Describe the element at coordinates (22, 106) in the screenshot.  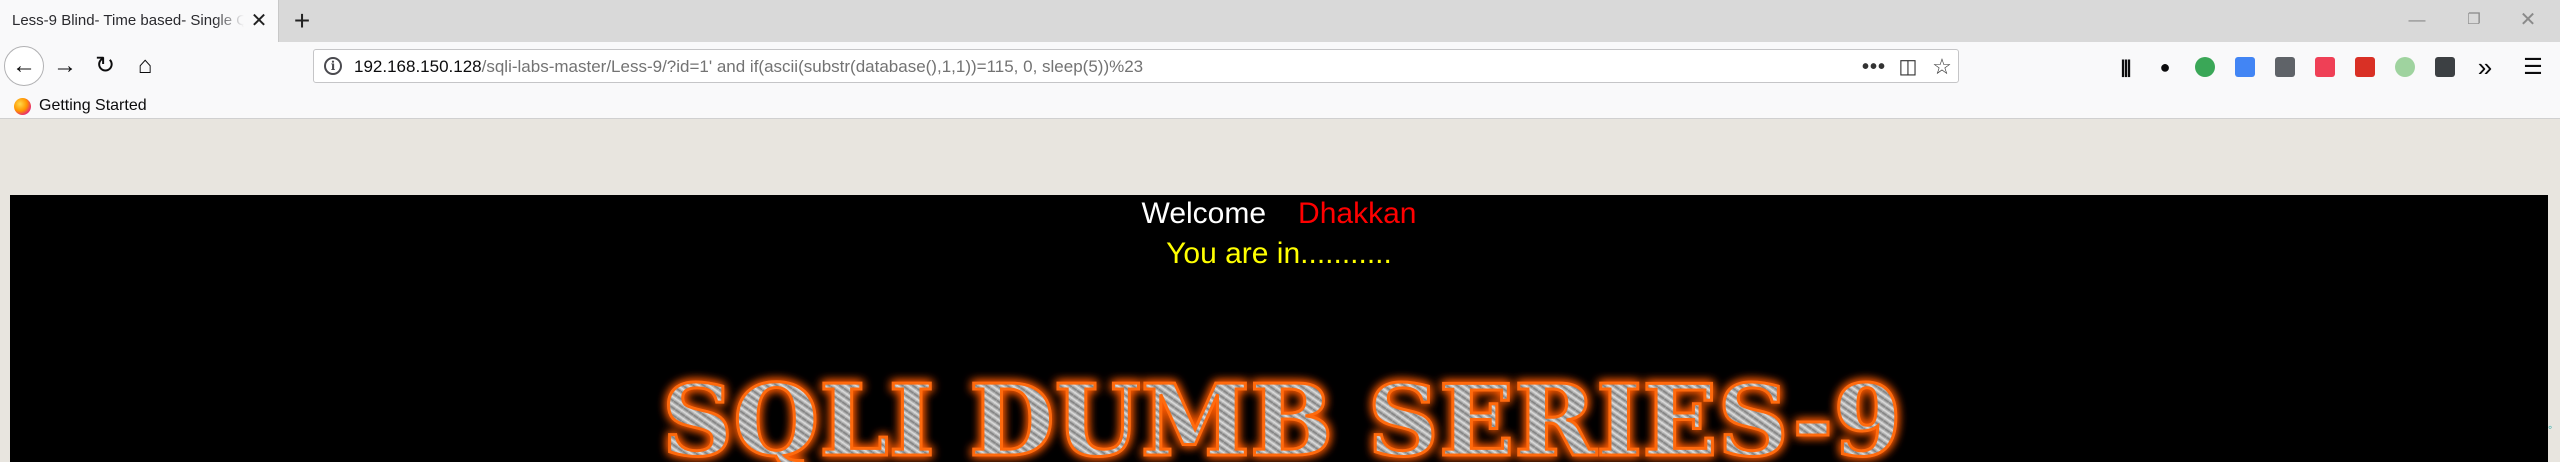
I see `firefox-icon` at that location.